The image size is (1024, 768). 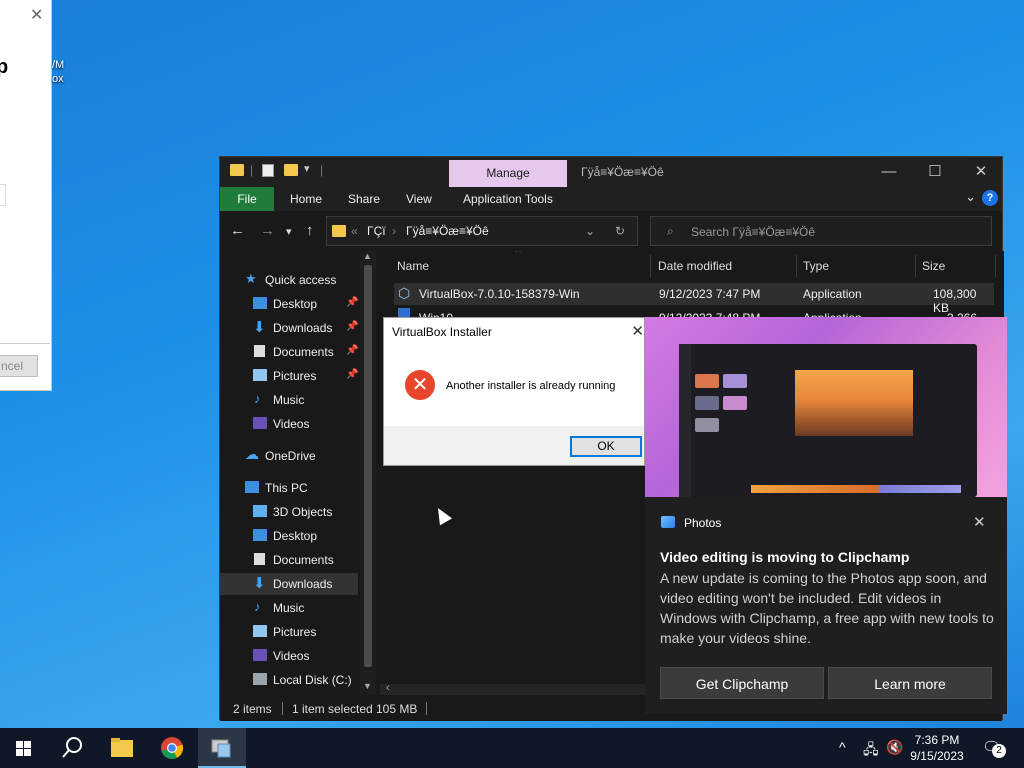 What do you see at coordinates (289, 304) in the screenshot?
I see `nav-qa-desktop: Desktop 📌` at bounding box center [289, 304].